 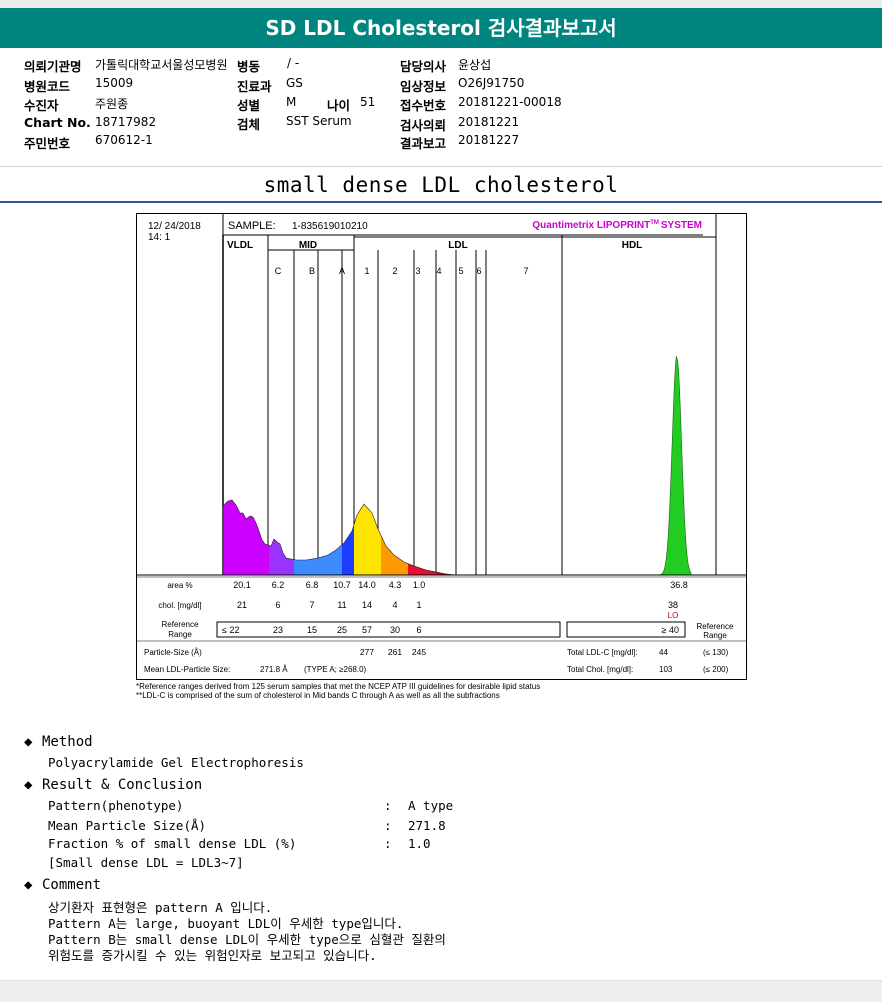 What do you see at coordinates (394, 605) in the screenshot?
I see `chol-value: 4` at bounding box center [394, 605].